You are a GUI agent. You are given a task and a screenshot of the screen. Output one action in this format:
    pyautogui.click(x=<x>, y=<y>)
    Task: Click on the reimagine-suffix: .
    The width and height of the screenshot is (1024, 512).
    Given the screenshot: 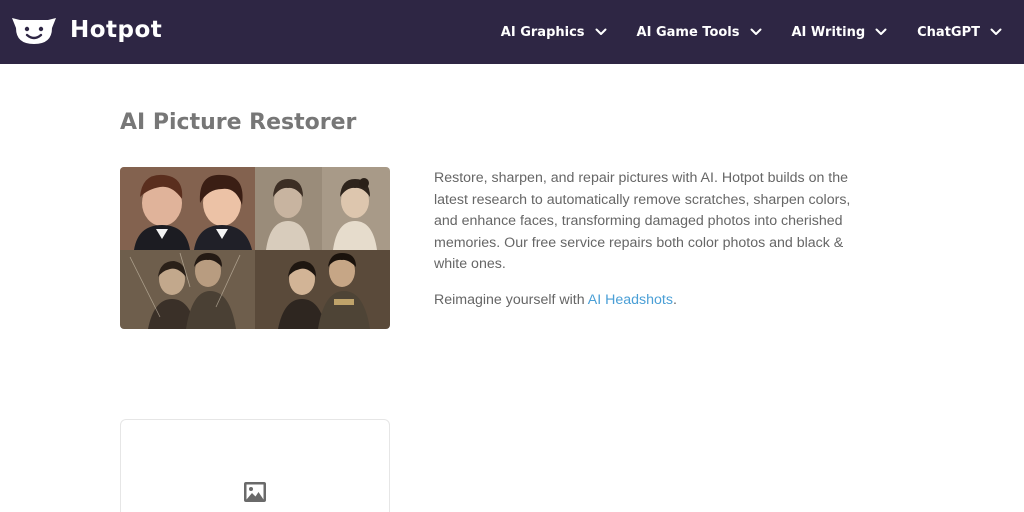 What is the action you would take?
    pyautogui.click(x=674, y=299)
    